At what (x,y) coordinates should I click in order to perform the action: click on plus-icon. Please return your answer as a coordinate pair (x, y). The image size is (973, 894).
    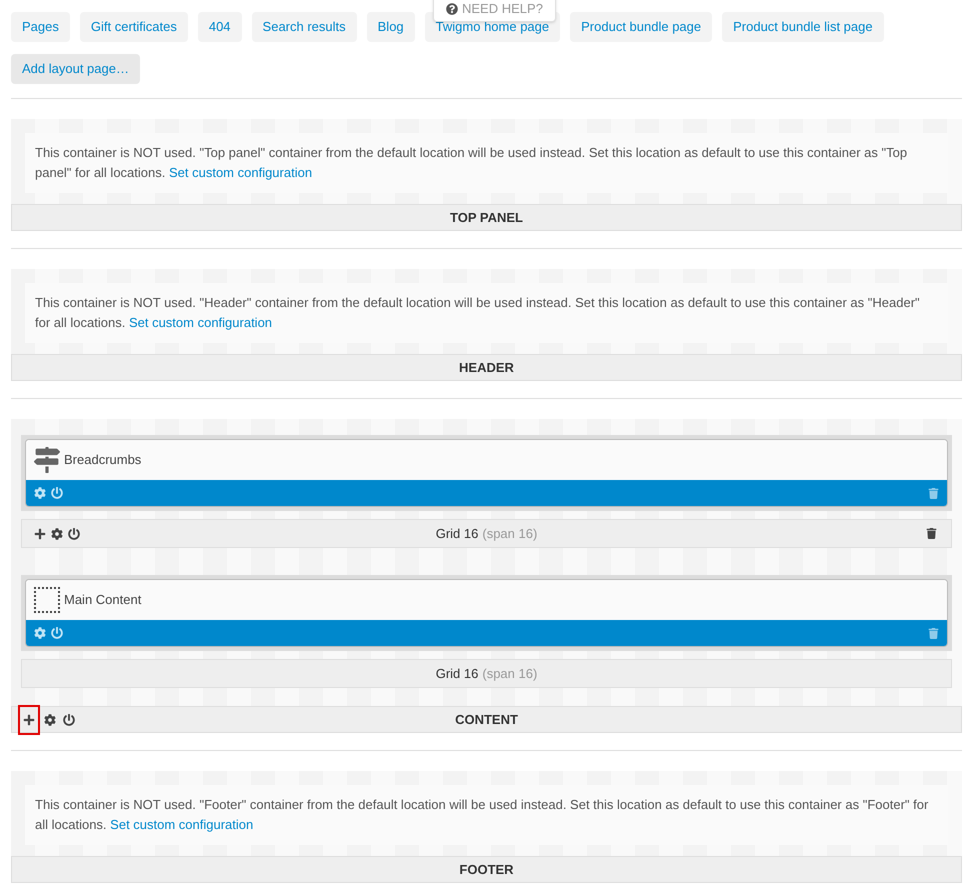
    Looking at the image, I should click on (29, 720).